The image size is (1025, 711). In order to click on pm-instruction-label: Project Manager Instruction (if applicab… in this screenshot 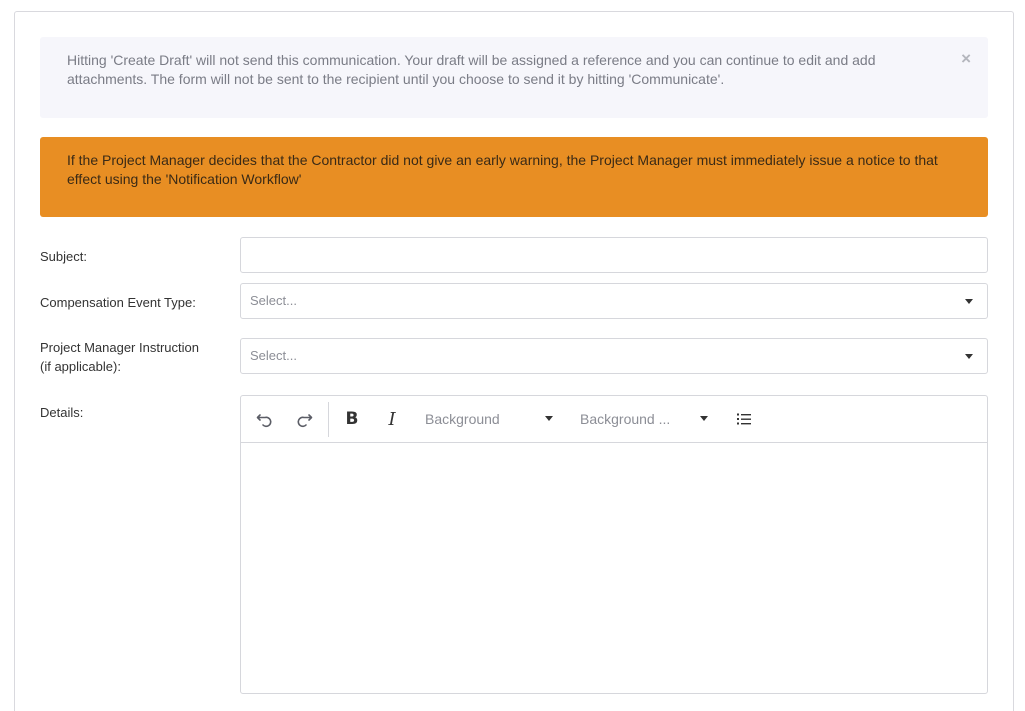, I will do `click(132, 357)`.